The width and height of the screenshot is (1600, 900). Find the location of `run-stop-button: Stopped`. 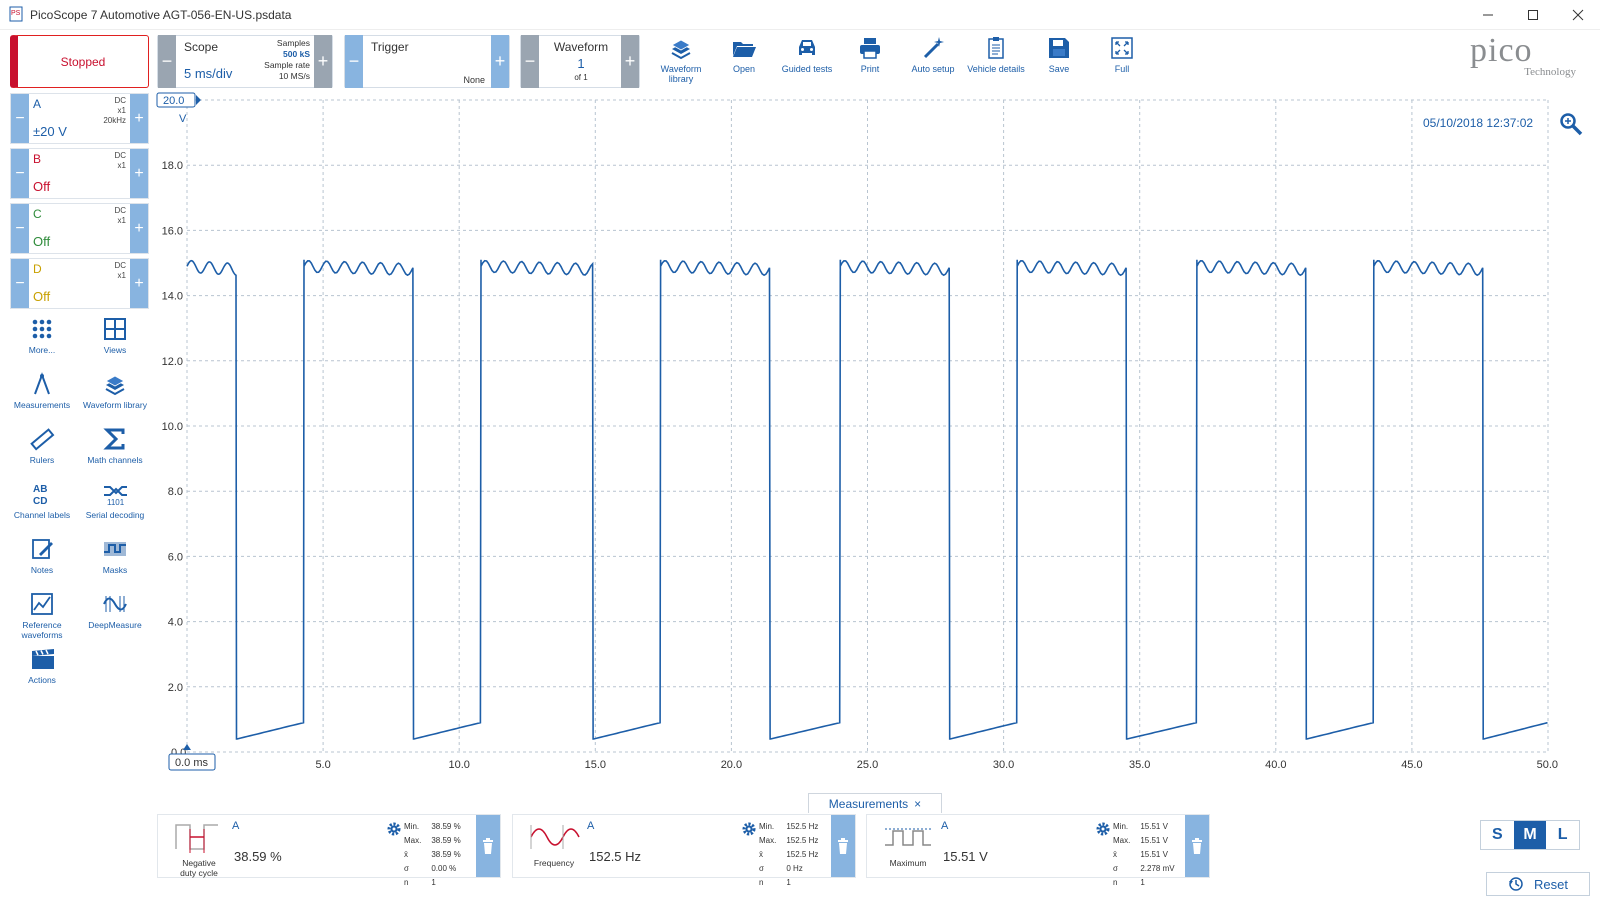

run-stop-button: Stopped is located at coordinates (79, 61).